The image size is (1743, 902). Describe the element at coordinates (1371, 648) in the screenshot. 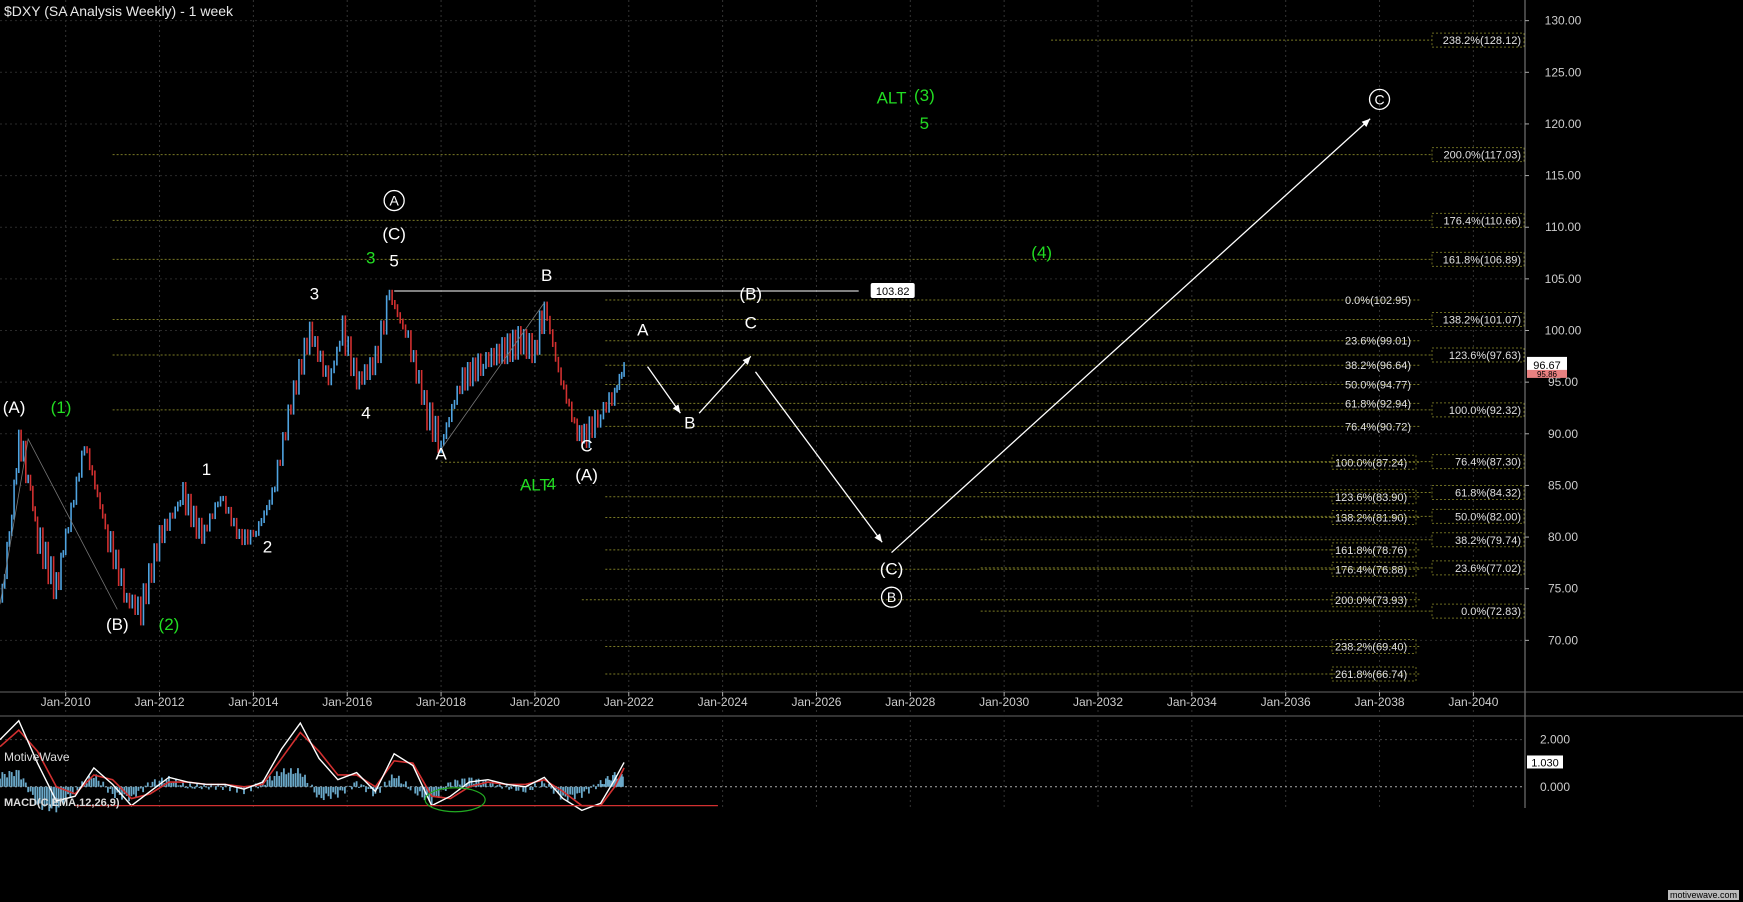

I see `fib-label: 238.2%(69.40)` at that location.